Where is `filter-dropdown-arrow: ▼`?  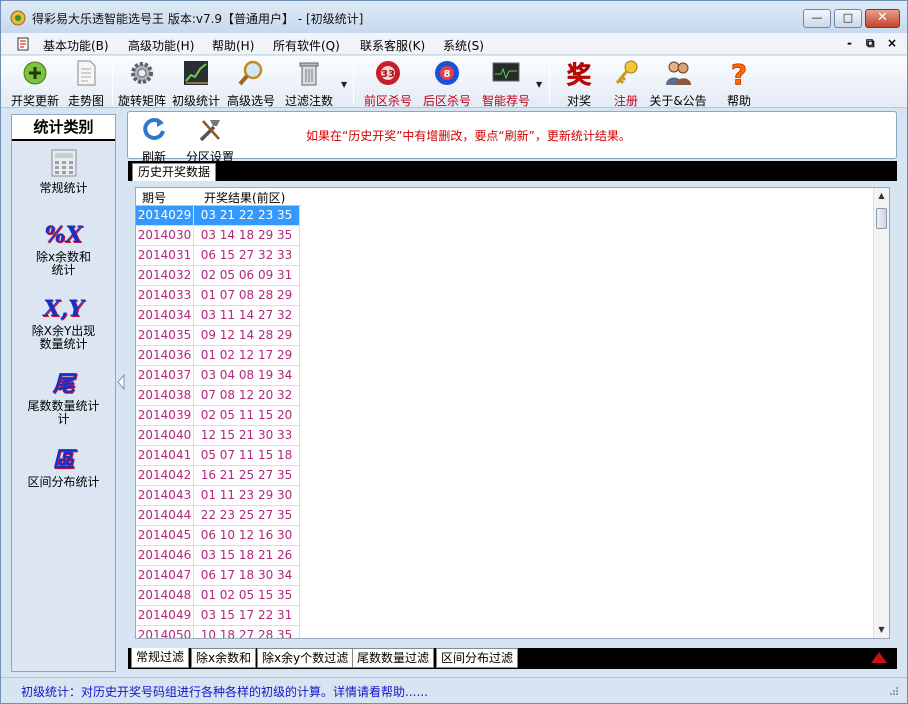
filter-dropdown-arrow: ▼ is located at coordinates (344, 84).